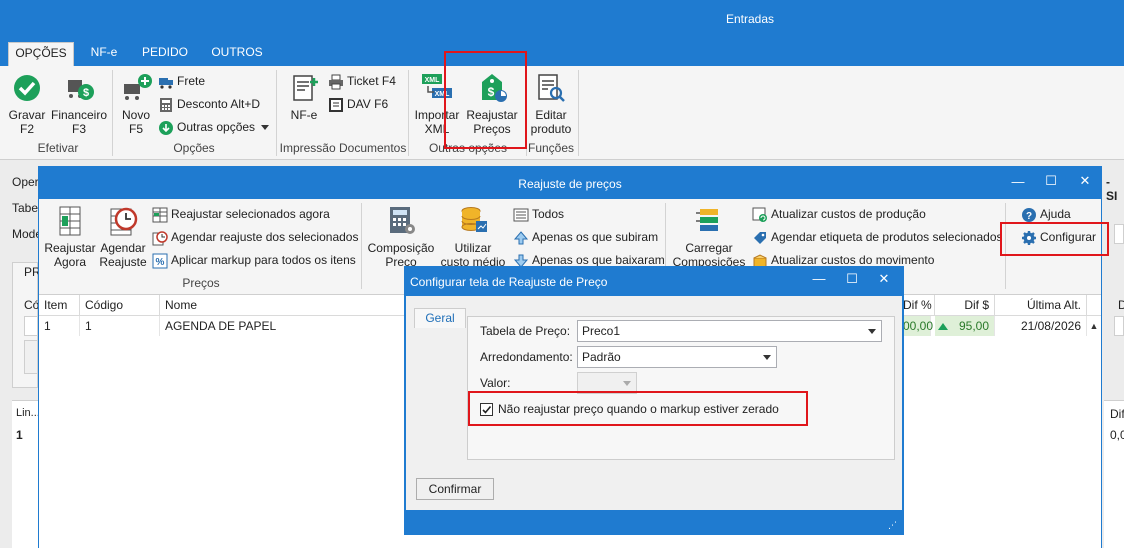 This screenshot has height=549, width=1124. What do you see at coordinates (304, 97) in the screenshot?
I see `nfe-print-button: NF-e` at bounding box center [304, 97].